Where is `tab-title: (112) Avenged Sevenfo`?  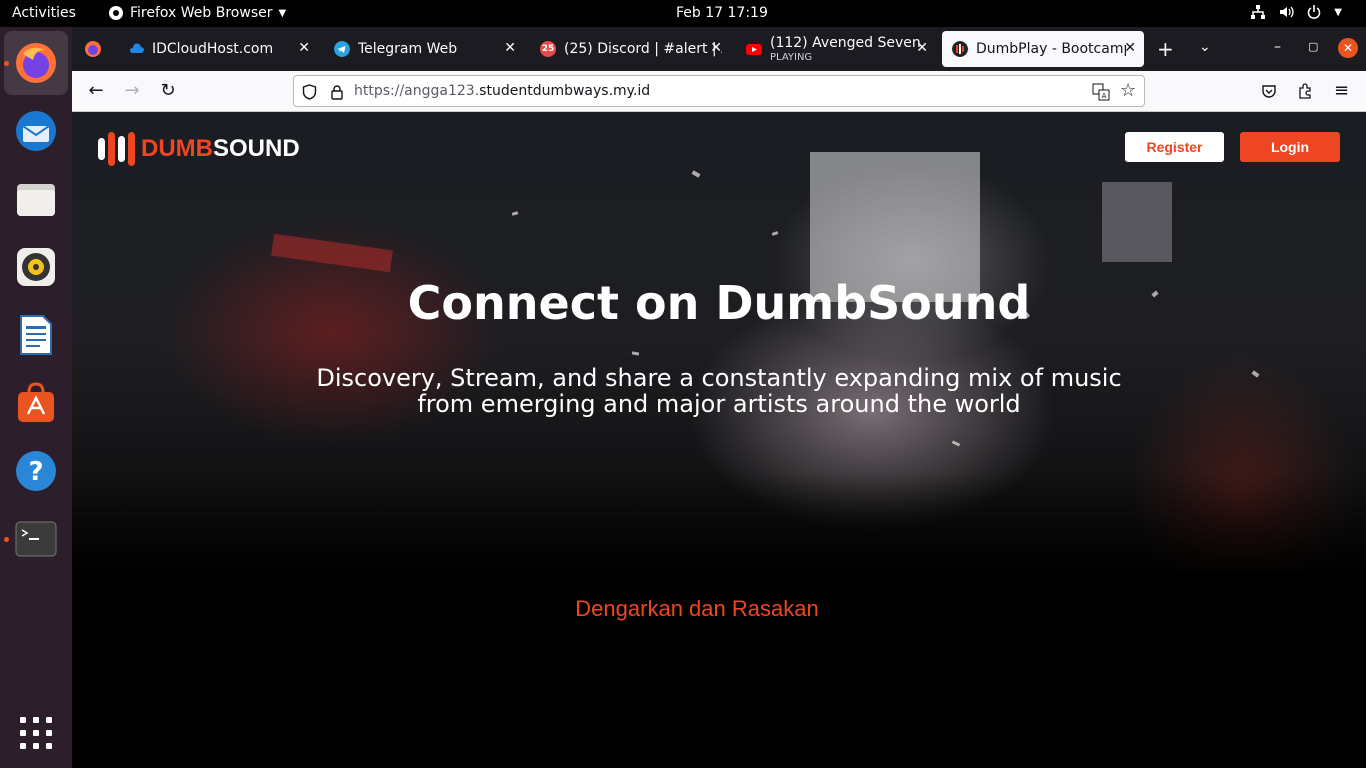 tab-title: (112) Avenged Sevenfo is located at coordinates (845, 43).